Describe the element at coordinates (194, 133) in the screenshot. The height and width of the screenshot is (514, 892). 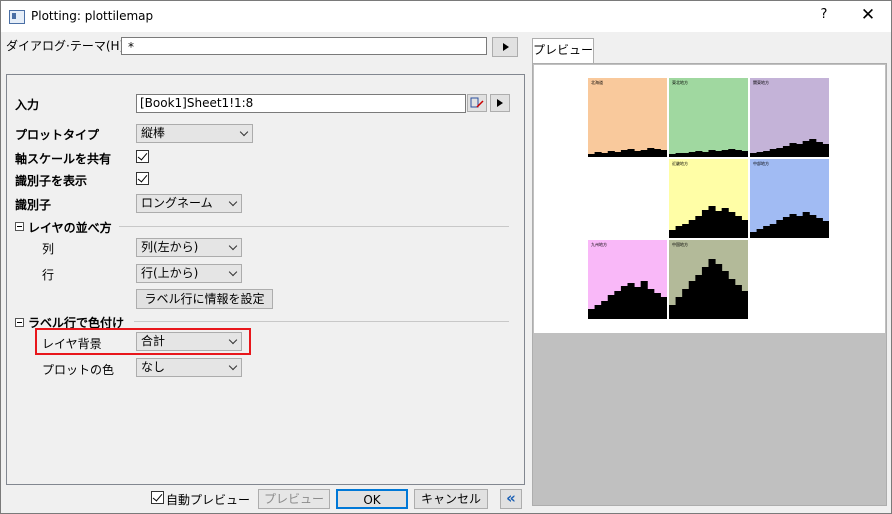
I see `plot-type-select: 縦棒` at that location.